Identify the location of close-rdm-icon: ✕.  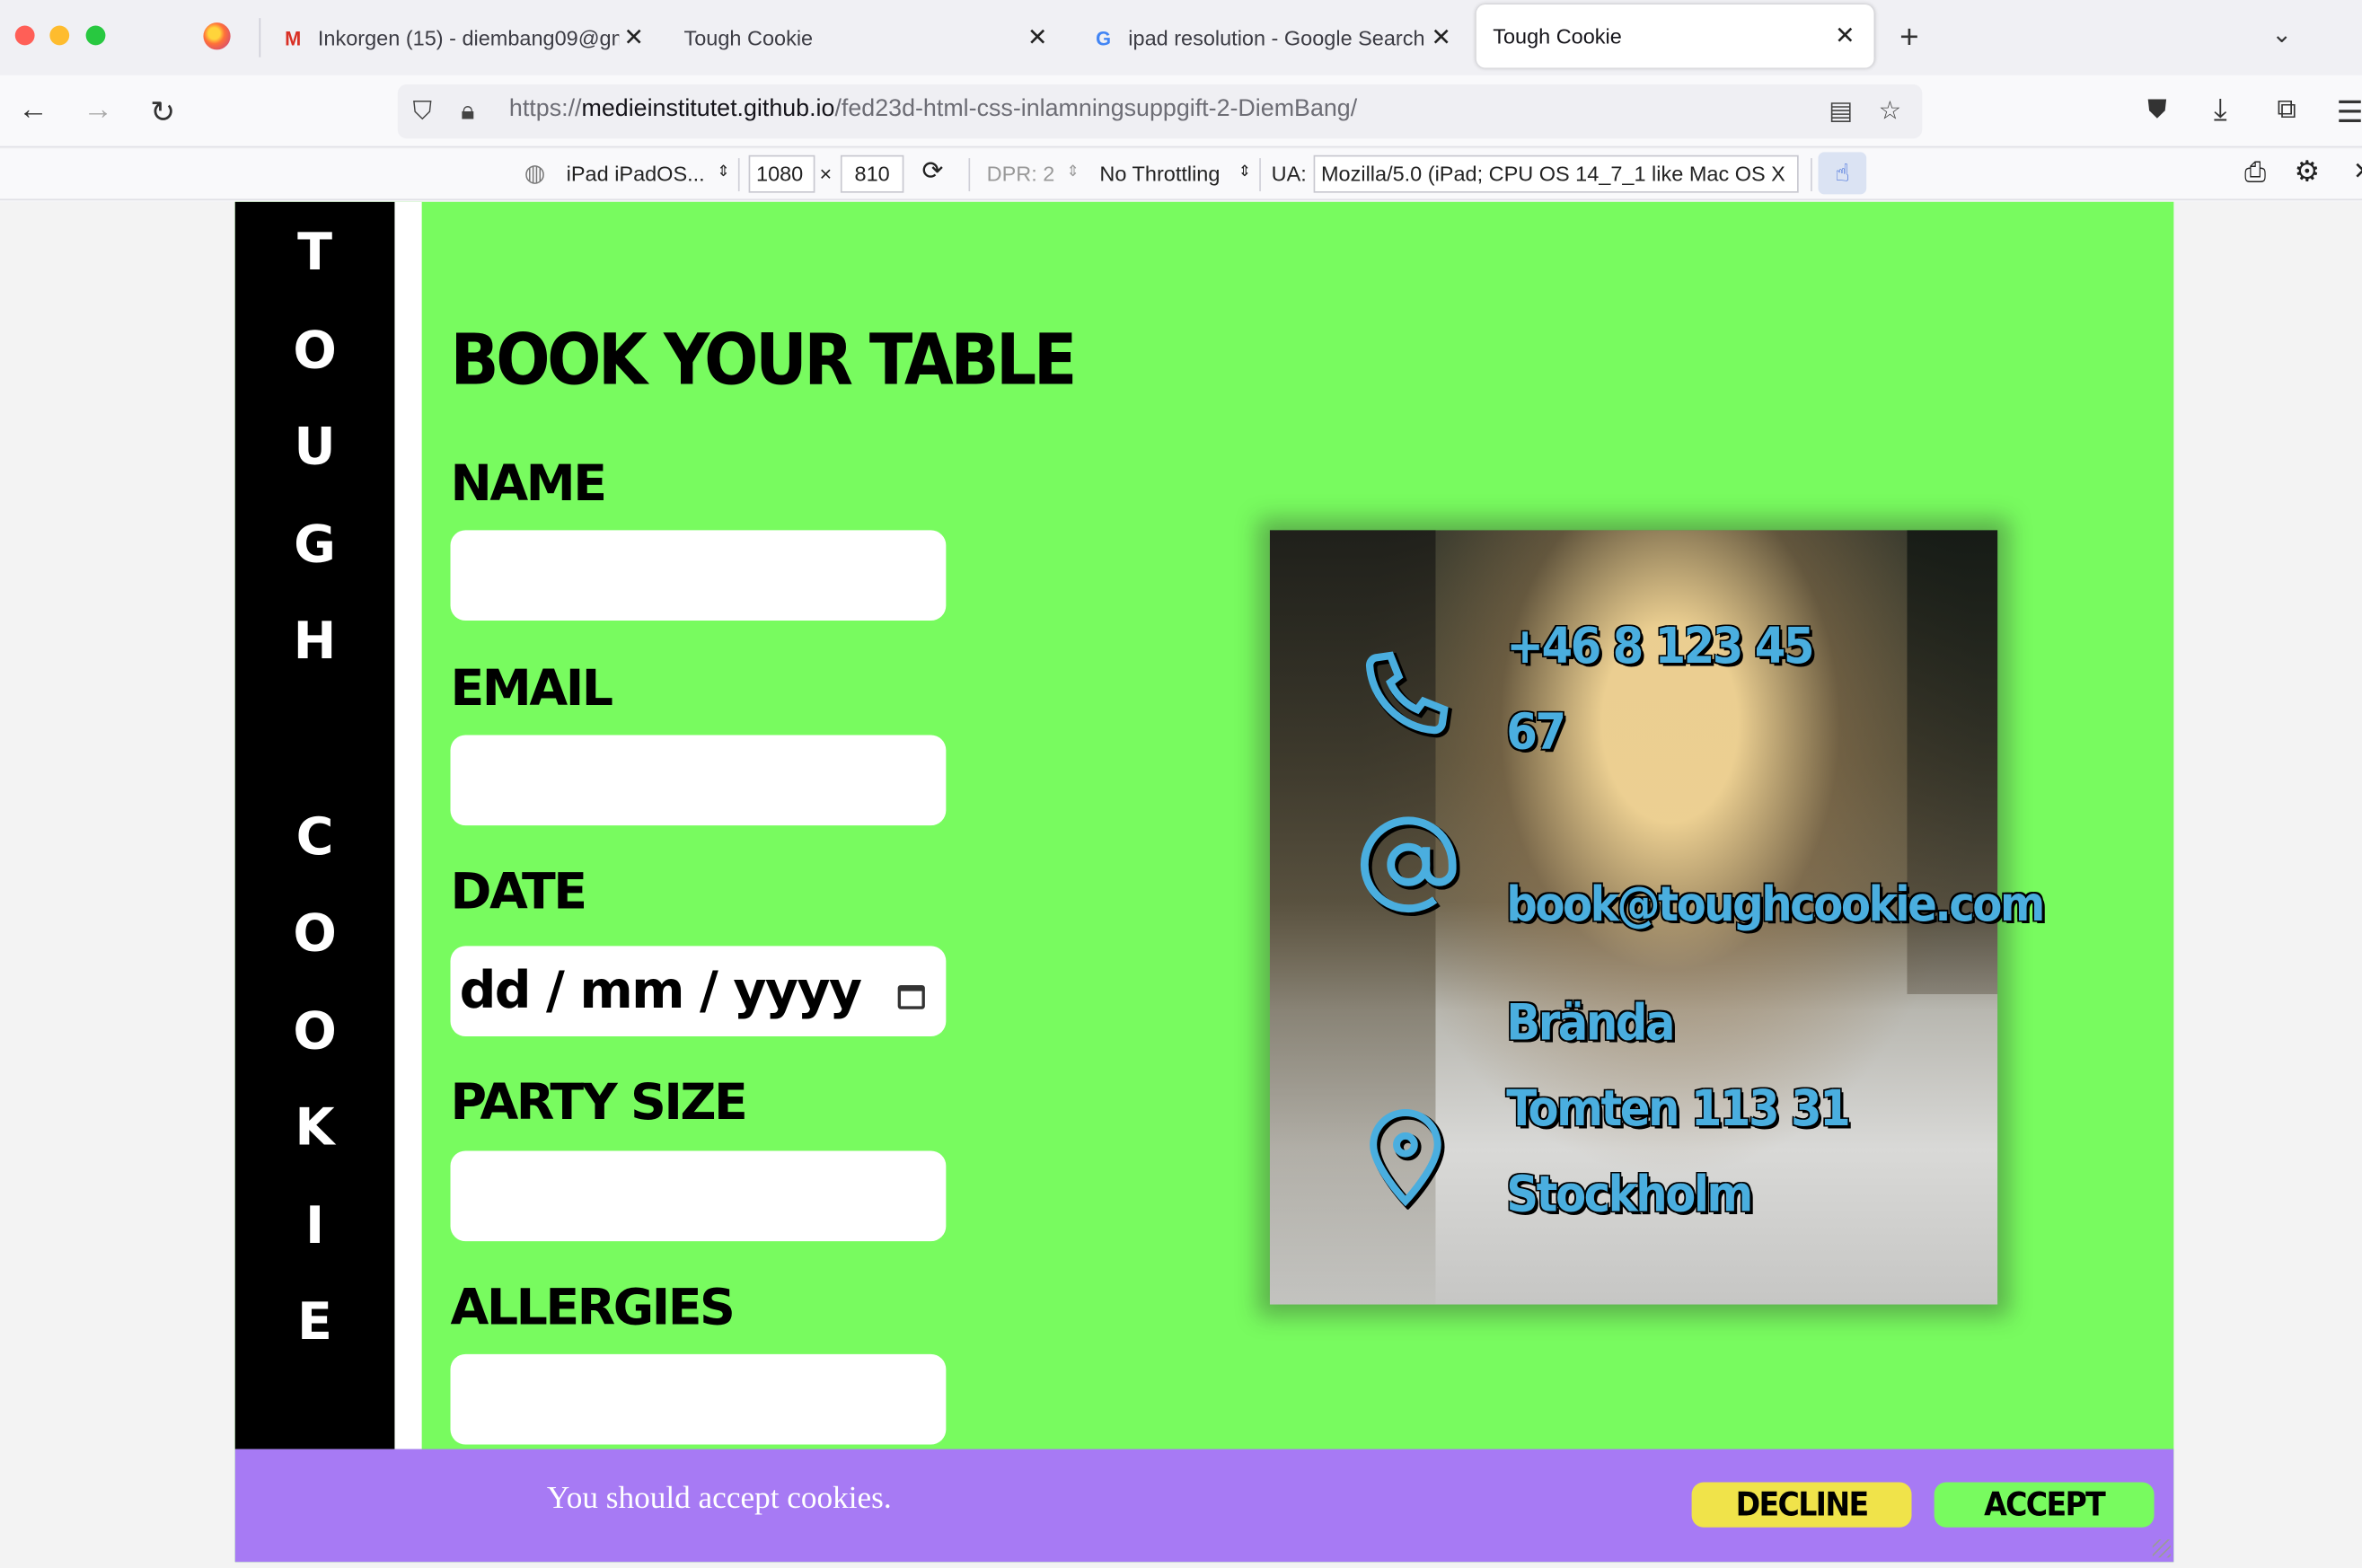
(2357, 171).